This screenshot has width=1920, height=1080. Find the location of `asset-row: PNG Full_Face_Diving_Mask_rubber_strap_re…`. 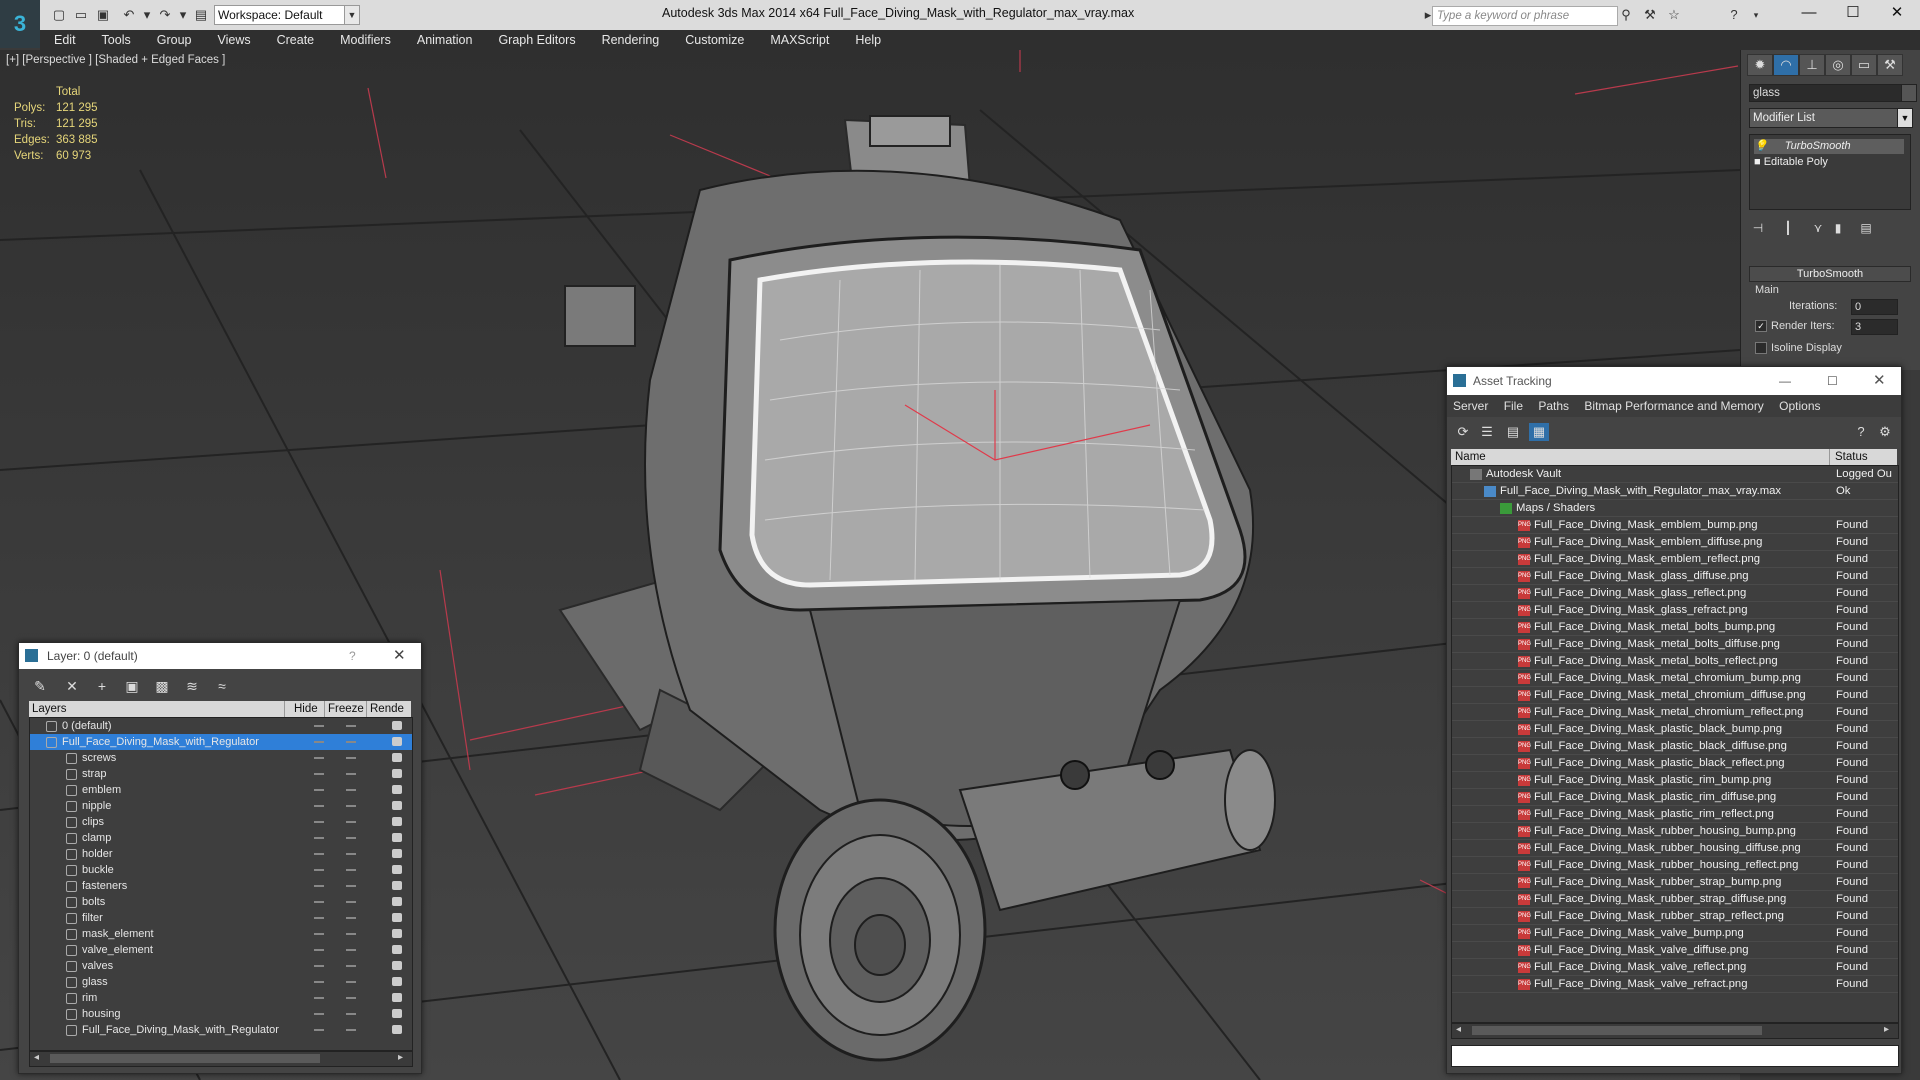

asset-row: PNG Full_Face_Diving_Mask_rubber_strap_re… is located at coordinates (1675, 916).